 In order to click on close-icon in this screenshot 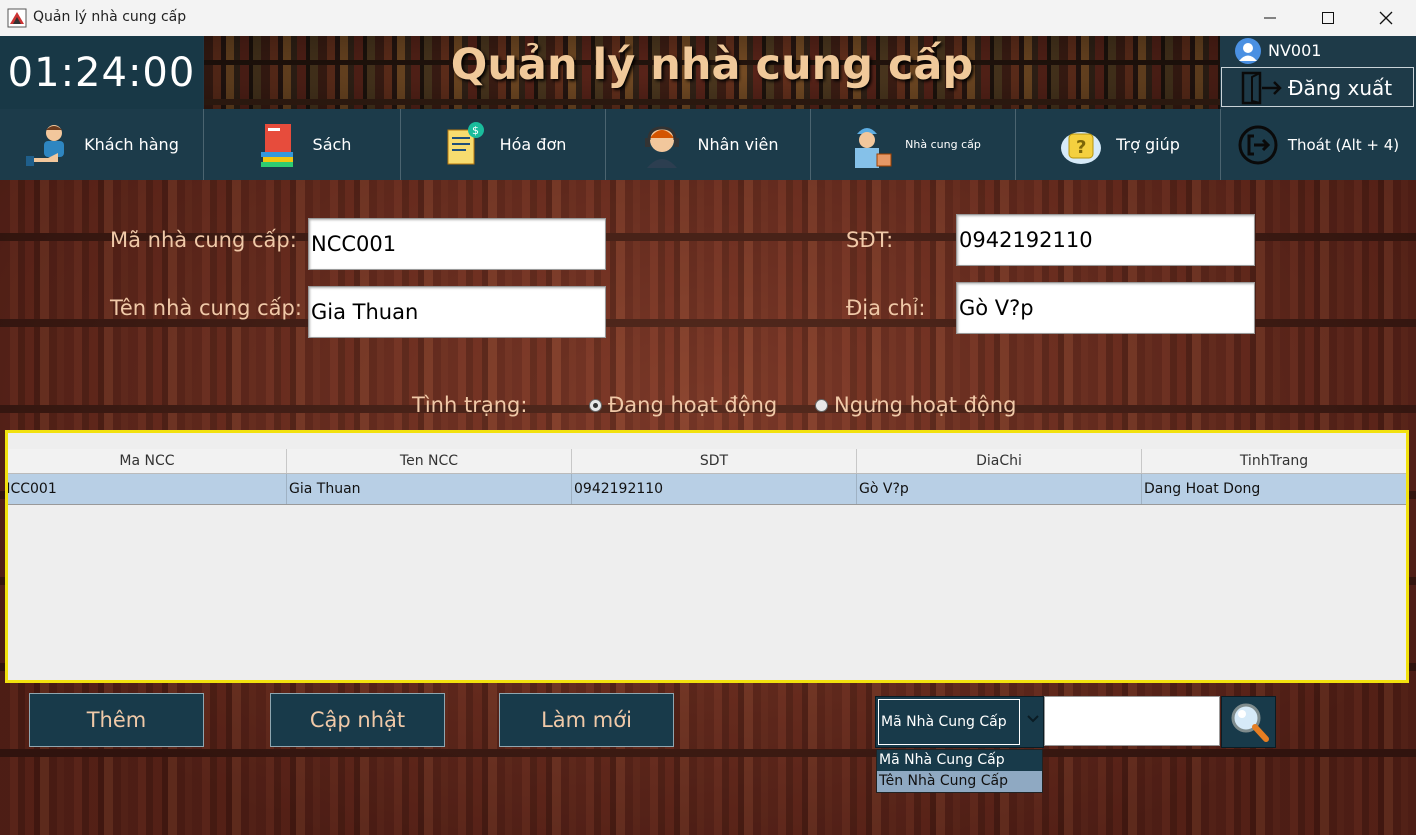, I will do `click(1386, 18)`.